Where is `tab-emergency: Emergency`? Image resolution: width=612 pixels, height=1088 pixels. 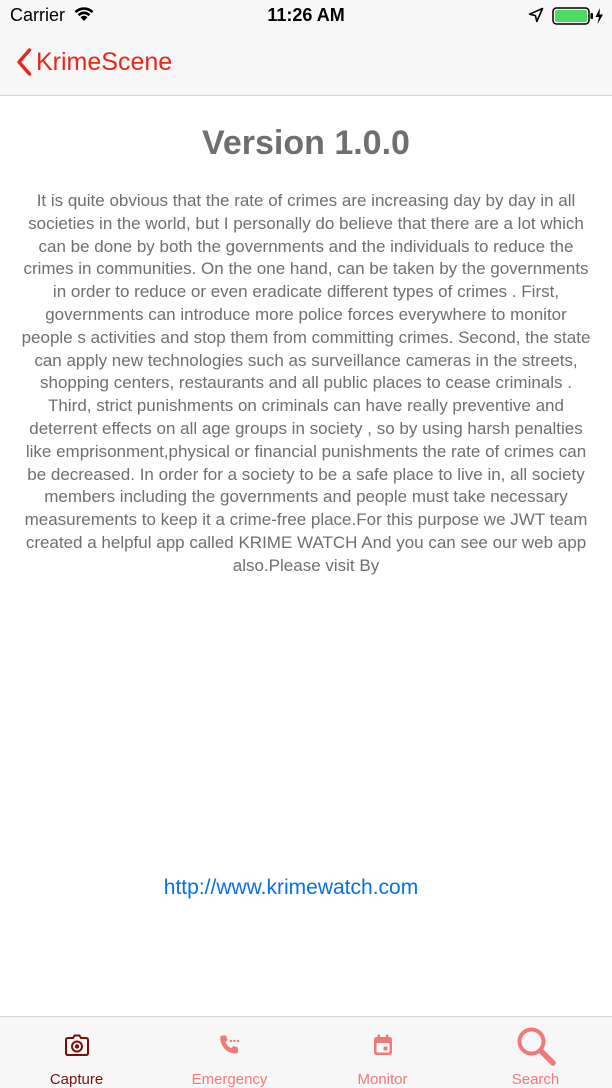
tab-emergency: Emergency is located at coordinates (229, 1052).